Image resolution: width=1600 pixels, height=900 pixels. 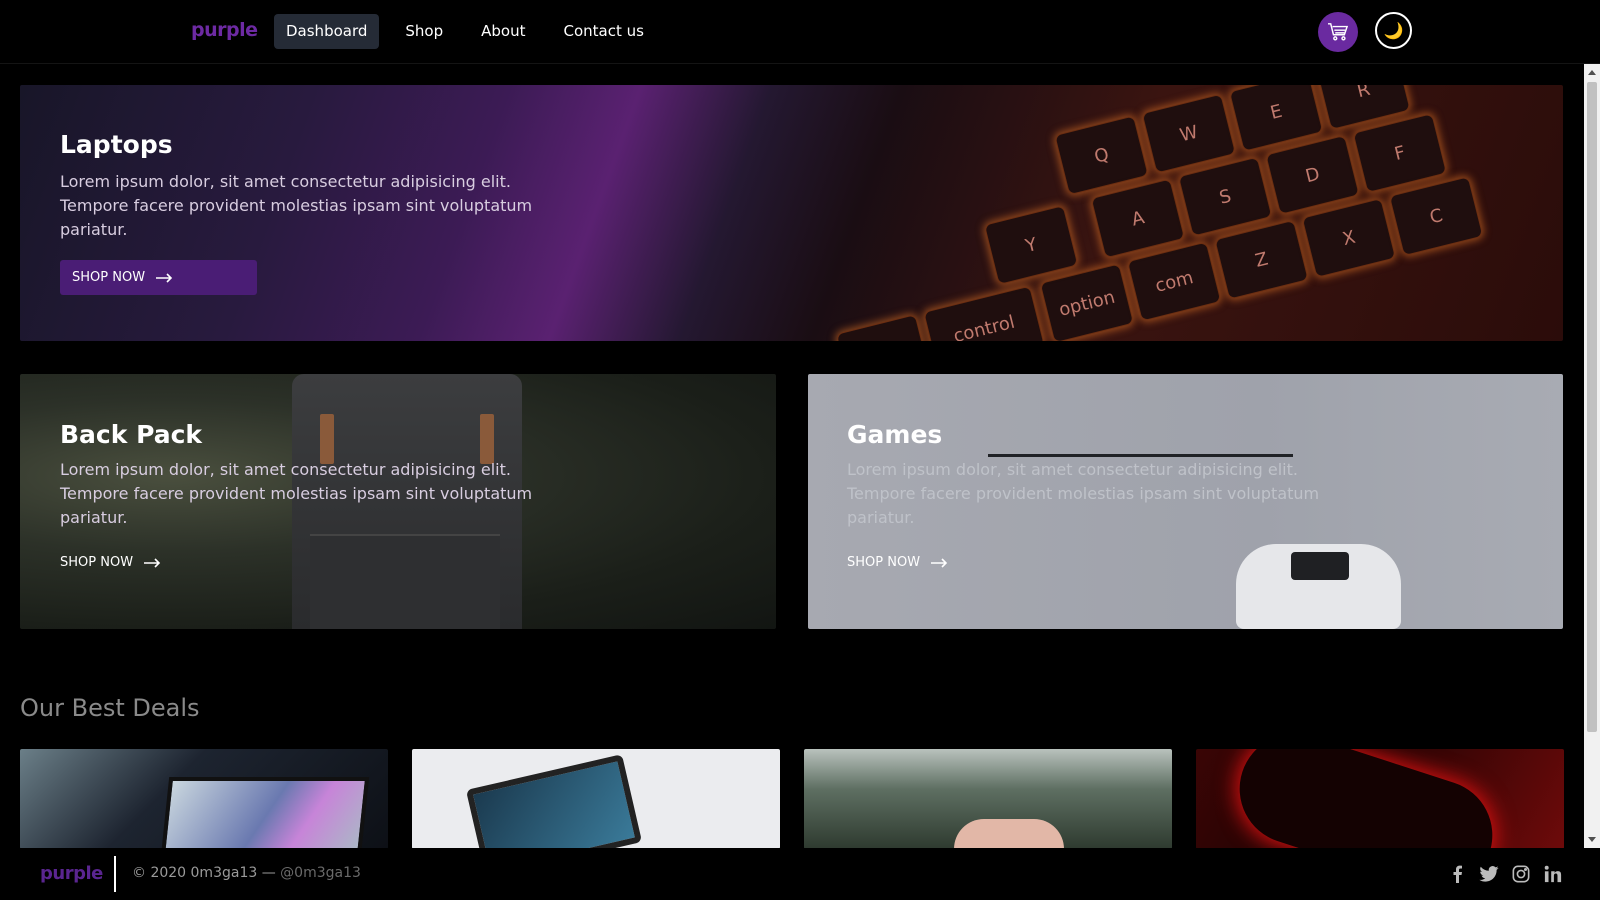 I want to click on social-links, so click(x=1505, y=874).